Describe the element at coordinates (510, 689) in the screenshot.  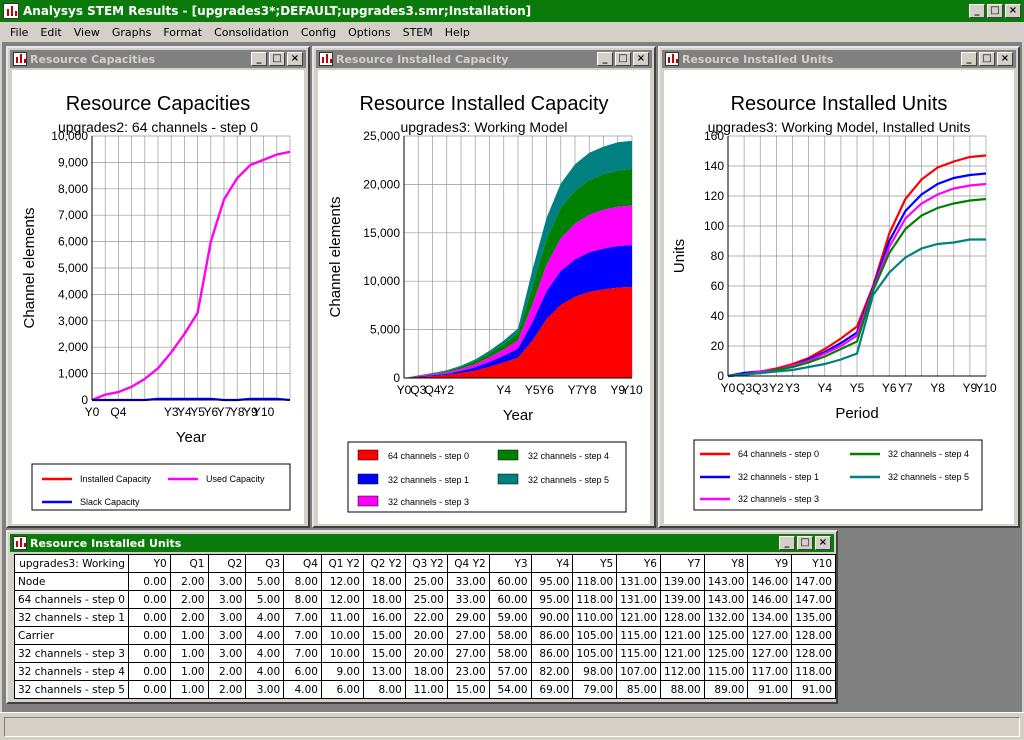
I see `table-cell: 54.00` at that location.